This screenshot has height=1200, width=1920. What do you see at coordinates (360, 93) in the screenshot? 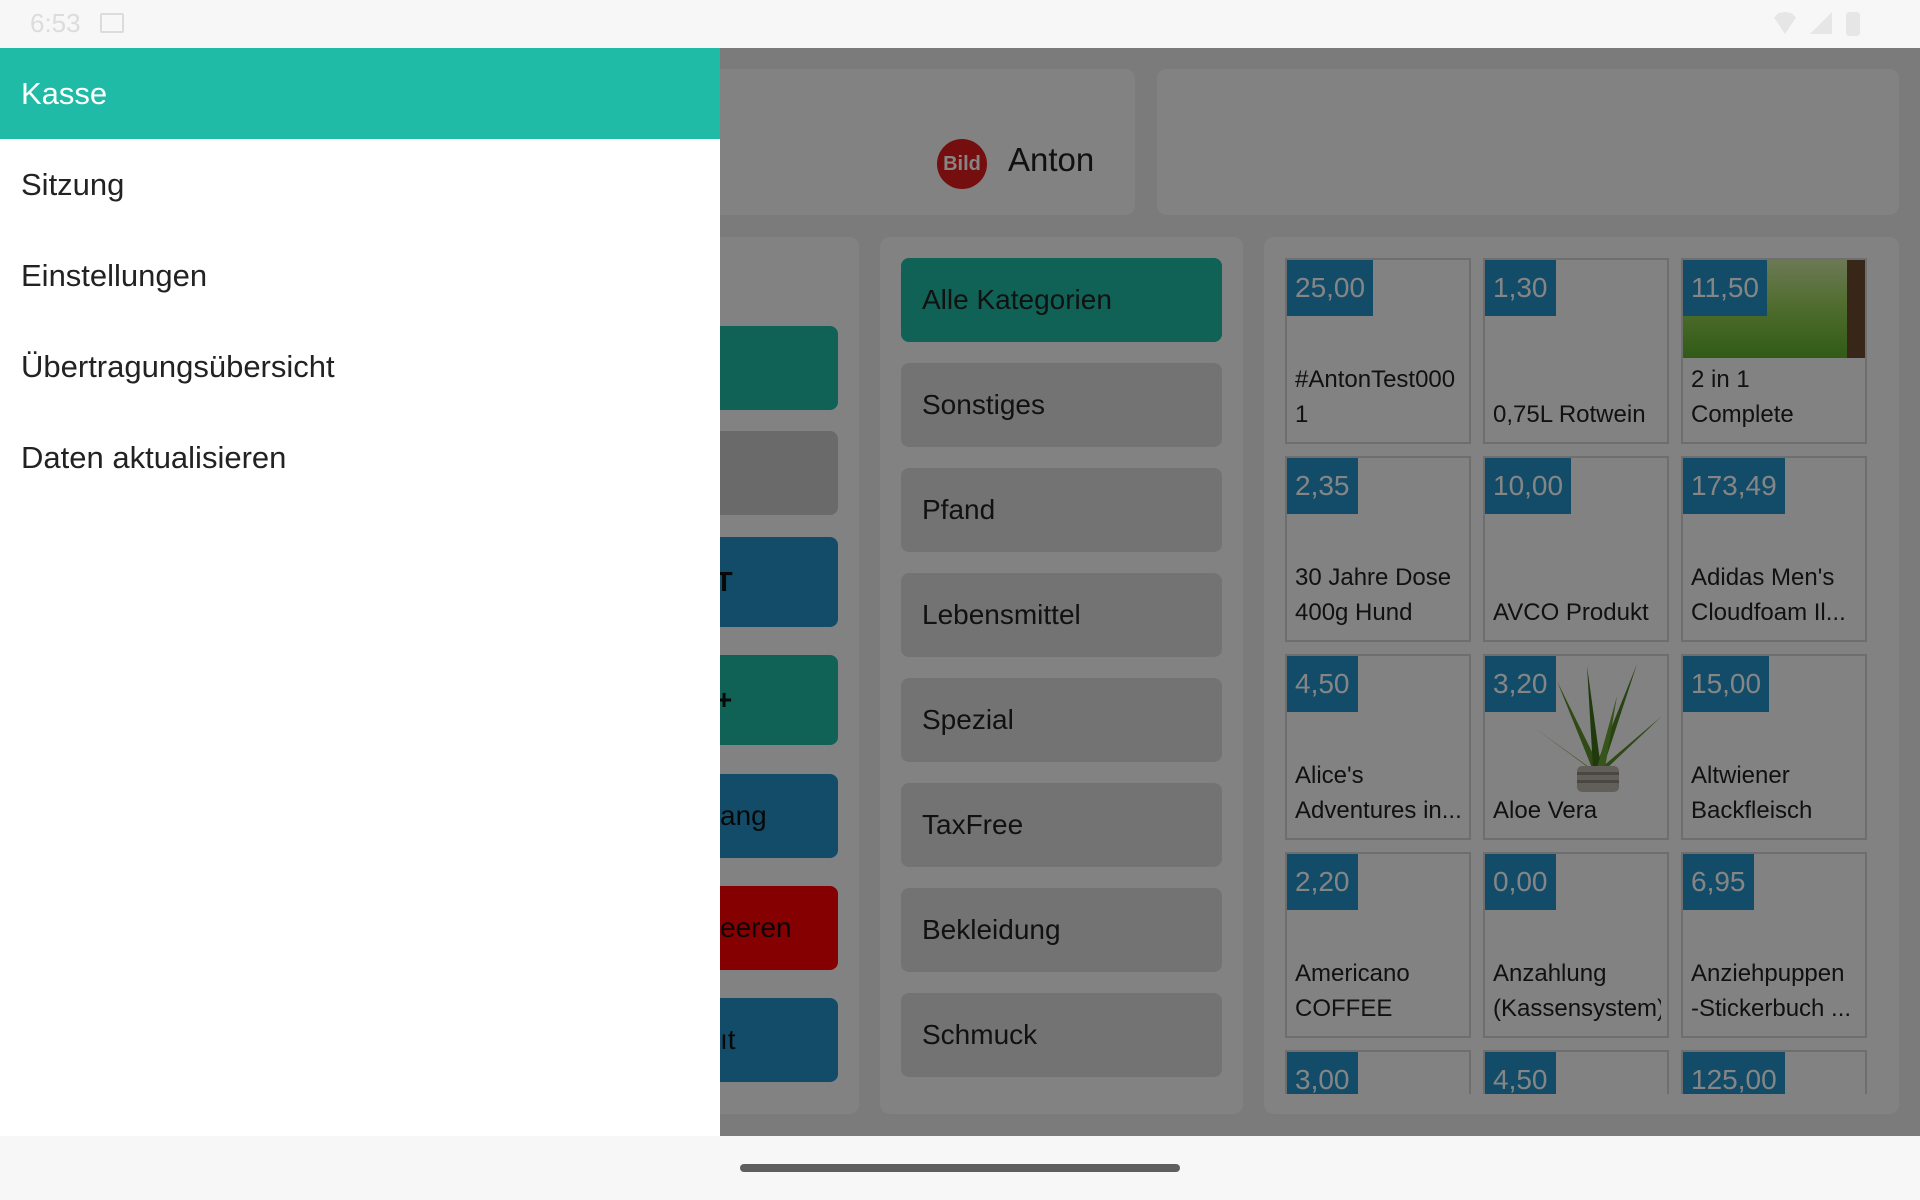
I see `drawer-item-kasse: Kasse` at bounding box center [360, 93].